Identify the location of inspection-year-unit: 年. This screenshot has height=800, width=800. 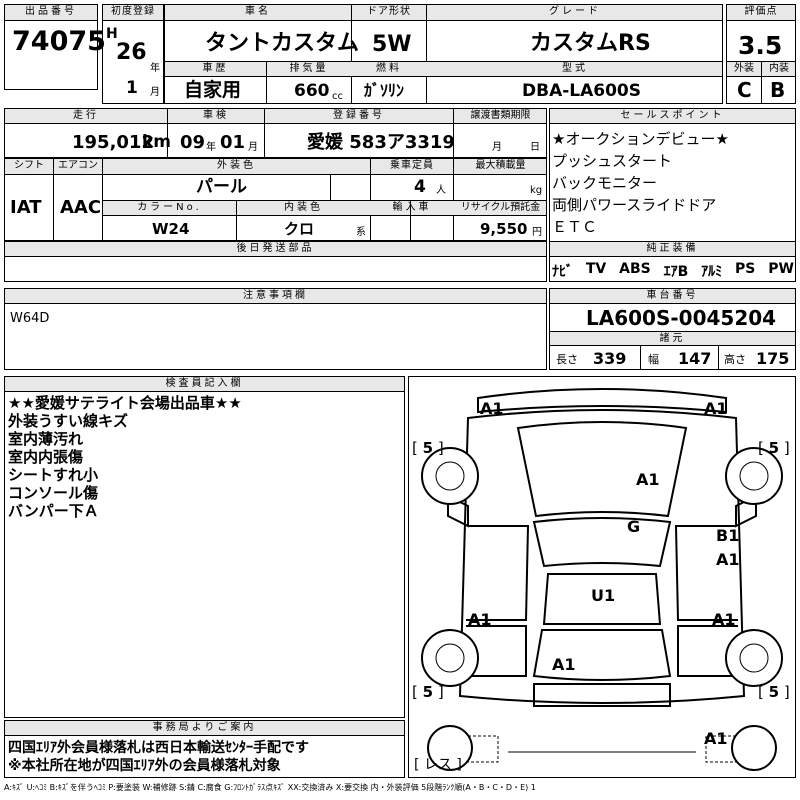
(211, 147).